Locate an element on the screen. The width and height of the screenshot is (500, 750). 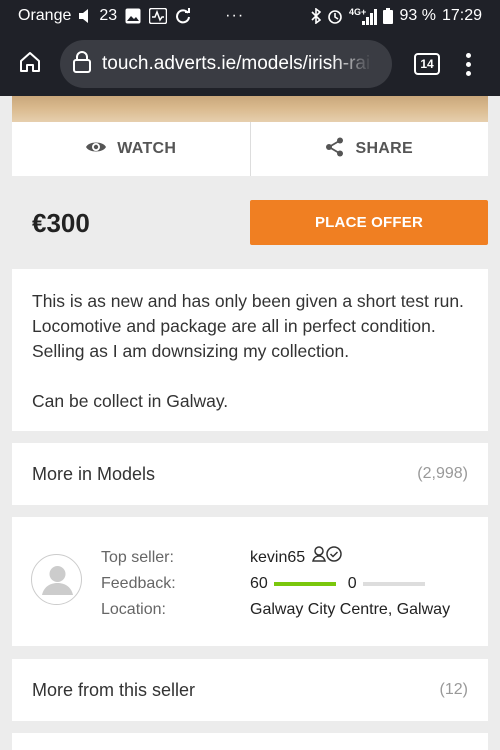
more-from-seller-label: More from this seller is located at coordinates (114, 689).